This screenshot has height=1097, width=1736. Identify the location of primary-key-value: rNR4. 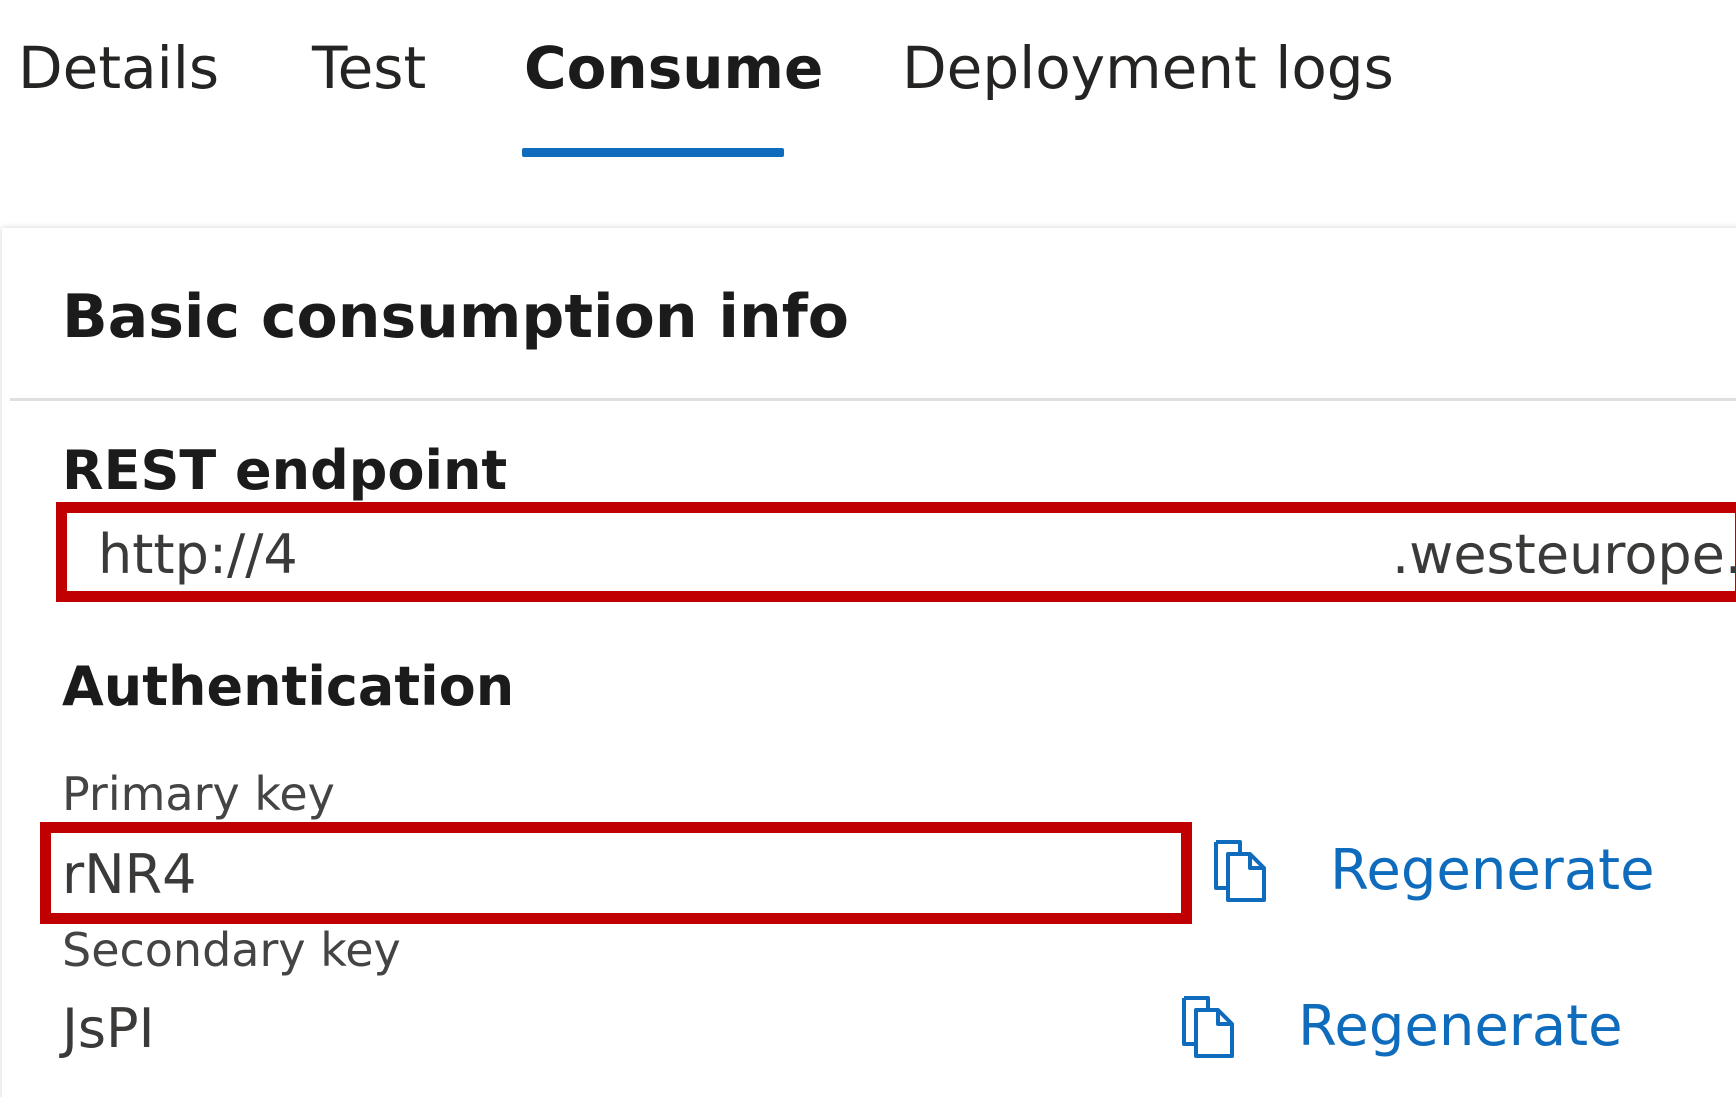
(129, 875).